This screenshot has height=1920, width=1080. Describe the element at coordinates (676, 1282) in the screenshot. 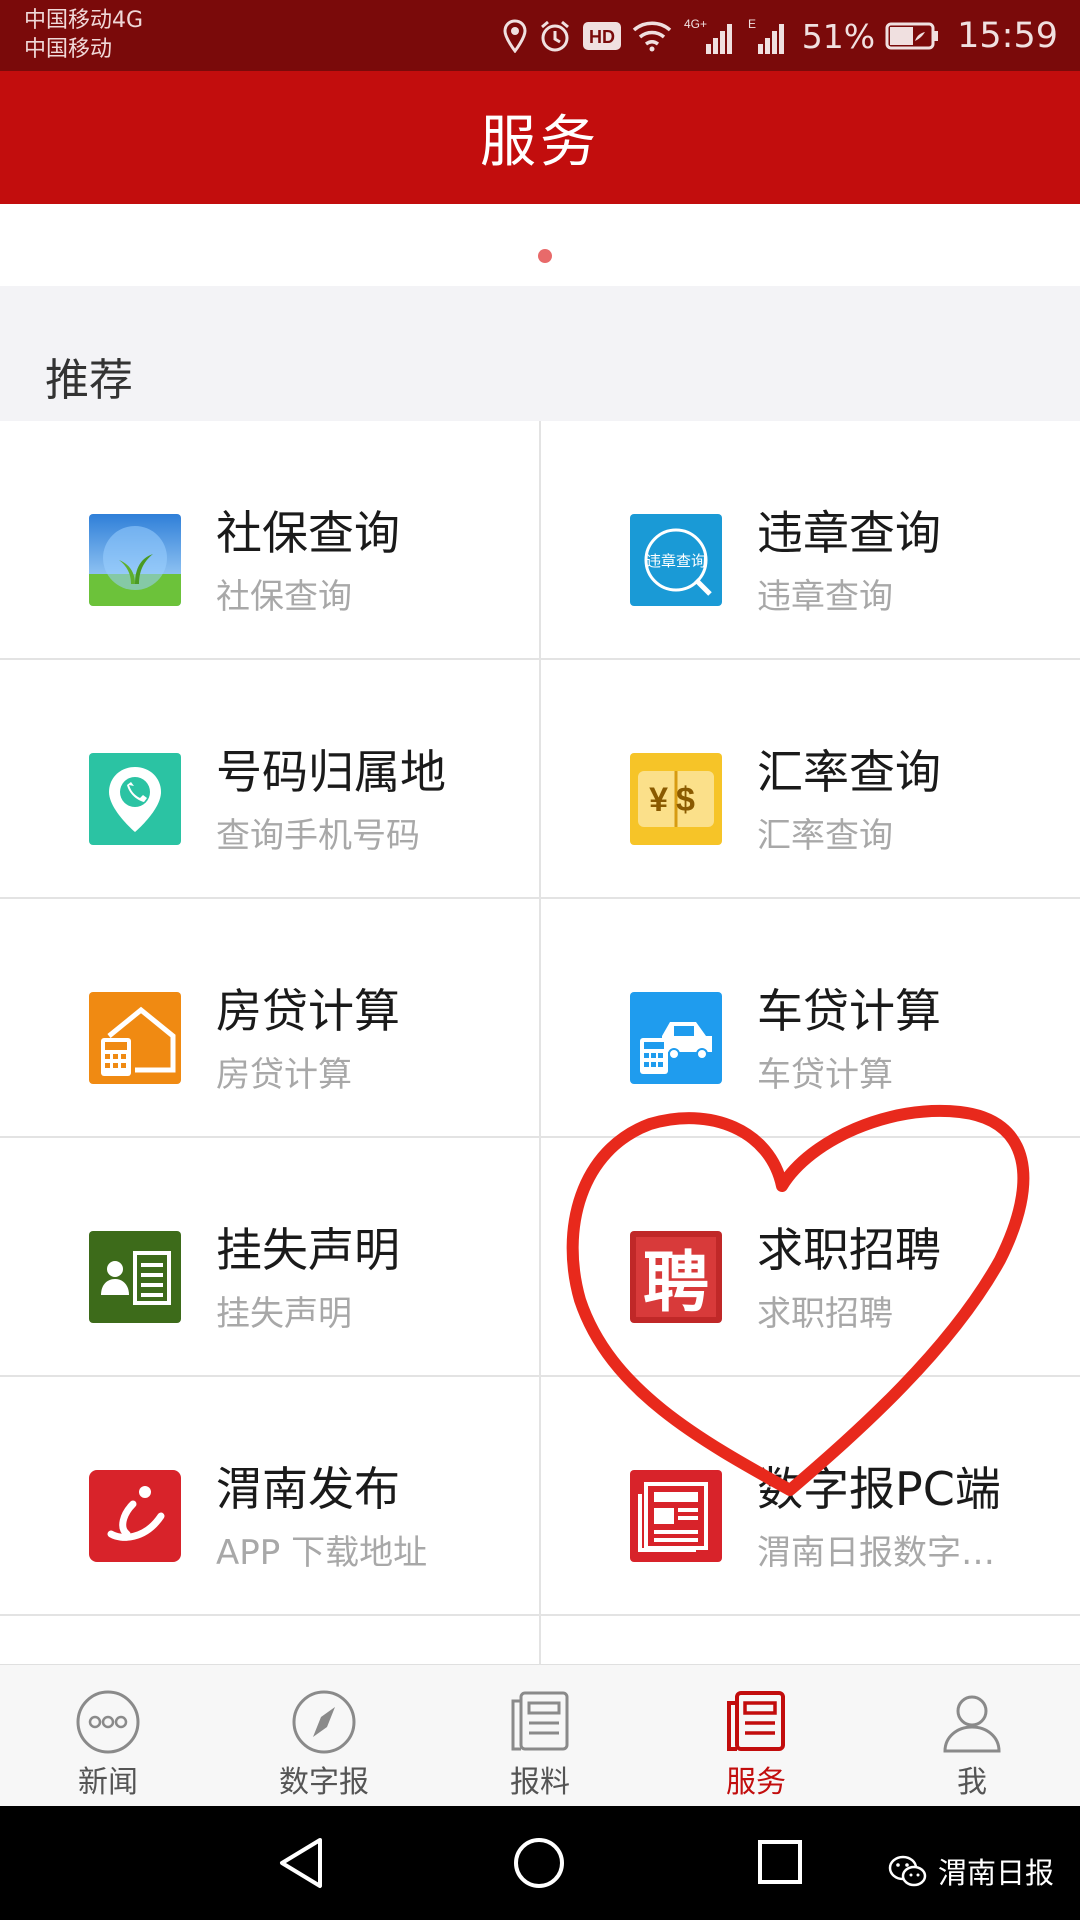

I see `recruitment-icon-text: 聘` at that location.